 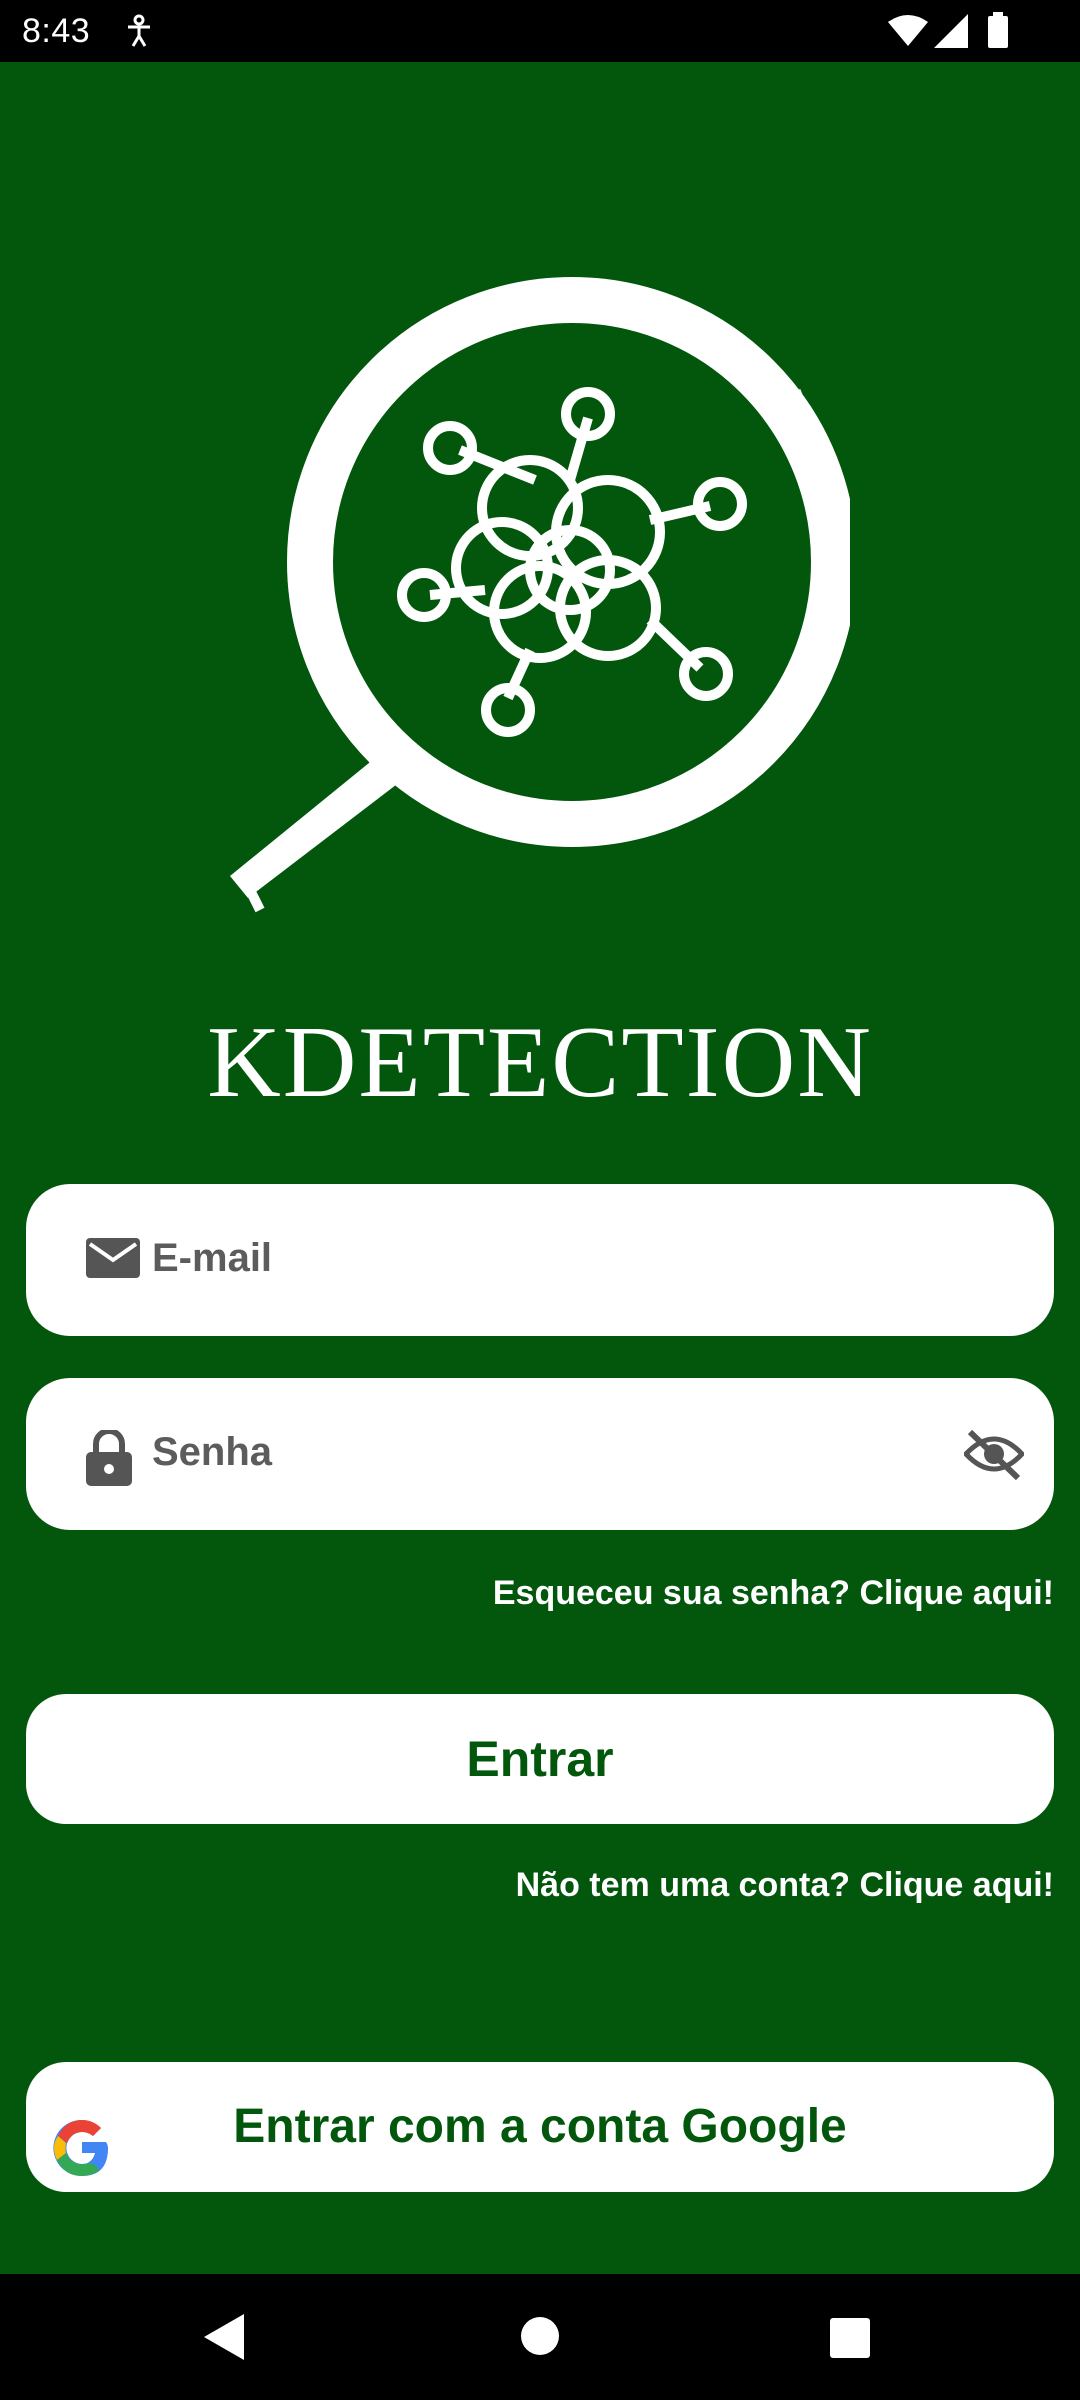 I want to click on navigation-bar, so click(x=540, y=2337).